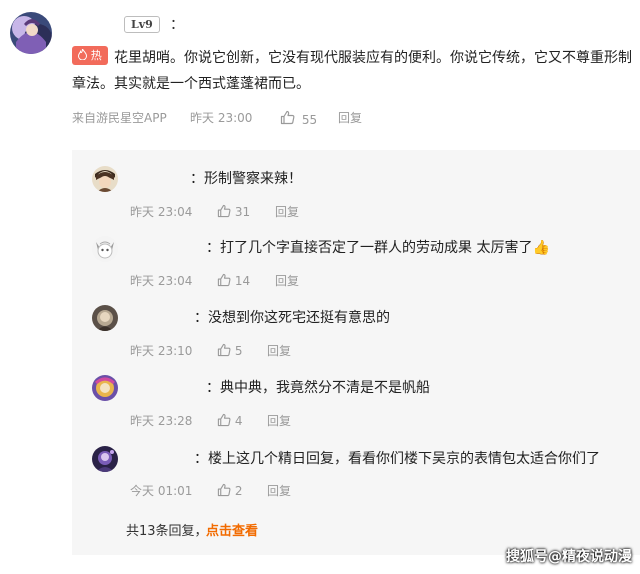 The width and height of the screenshot is (640, 574). I want to click on like-button: 4, so click(229, 421).